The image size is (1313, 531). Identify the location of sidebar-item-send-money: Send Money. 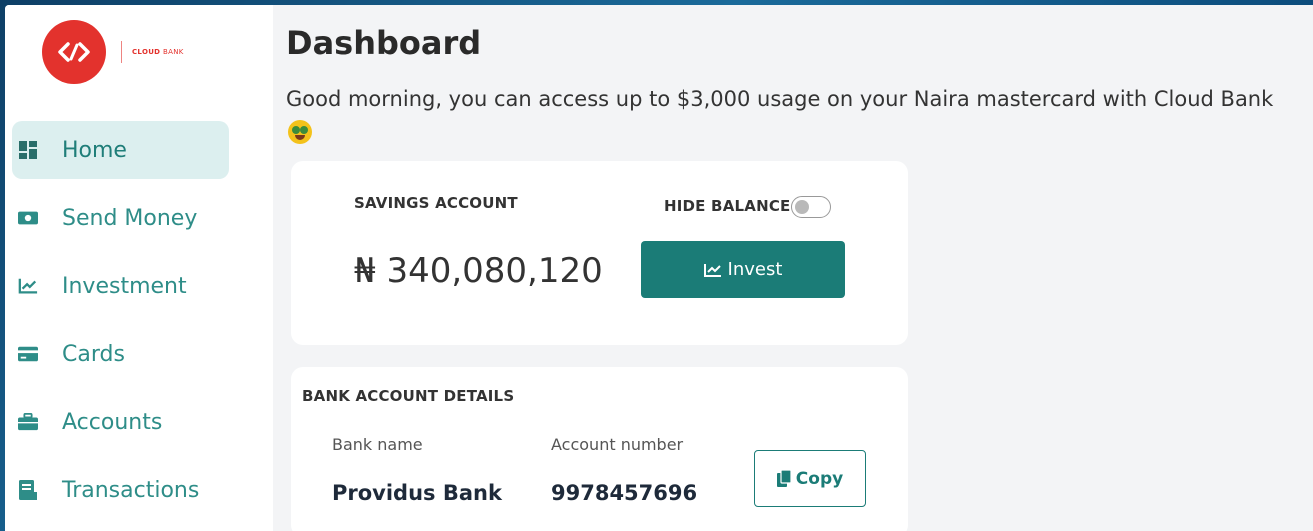
(120, 218).